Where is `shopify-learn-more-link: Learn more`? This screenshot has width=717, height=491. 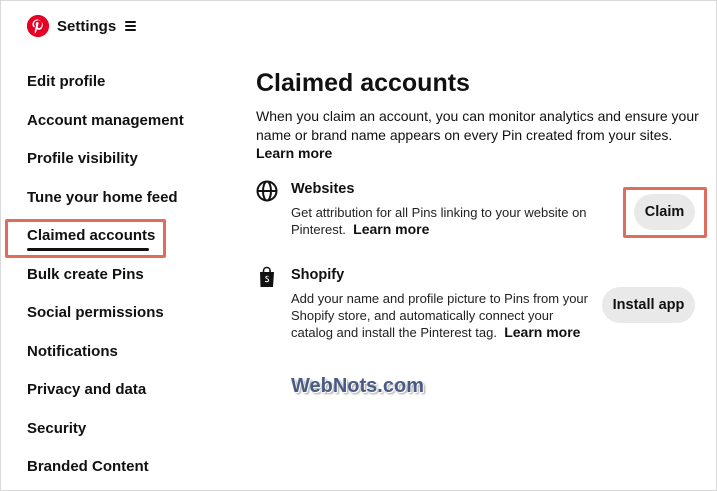
shopify-learn-more-link: Learn more is located at coordinates (542, 332).